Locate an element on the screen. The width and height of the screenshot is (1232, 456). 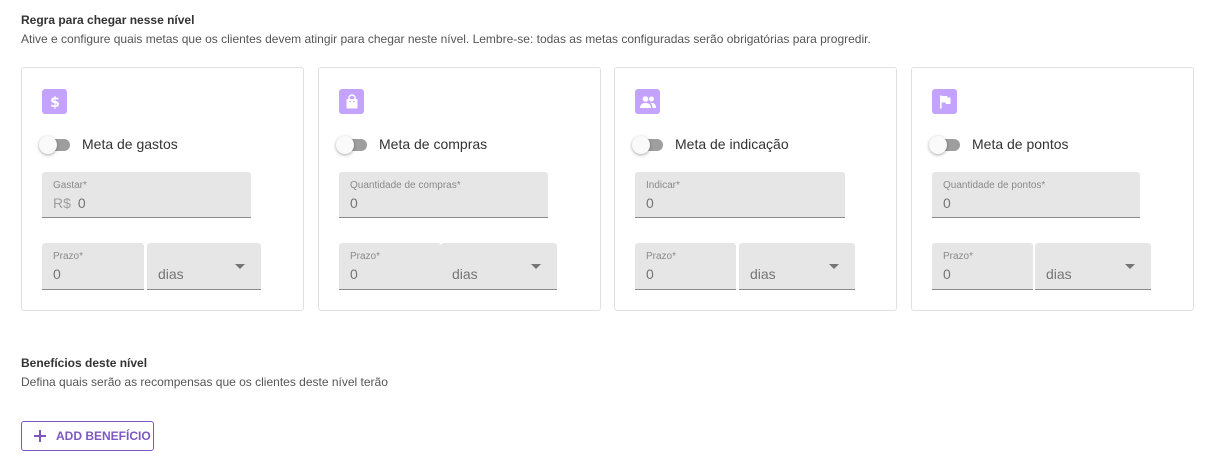
points-goal-label: Meta de pontos is located at coordinates (1020, 144).